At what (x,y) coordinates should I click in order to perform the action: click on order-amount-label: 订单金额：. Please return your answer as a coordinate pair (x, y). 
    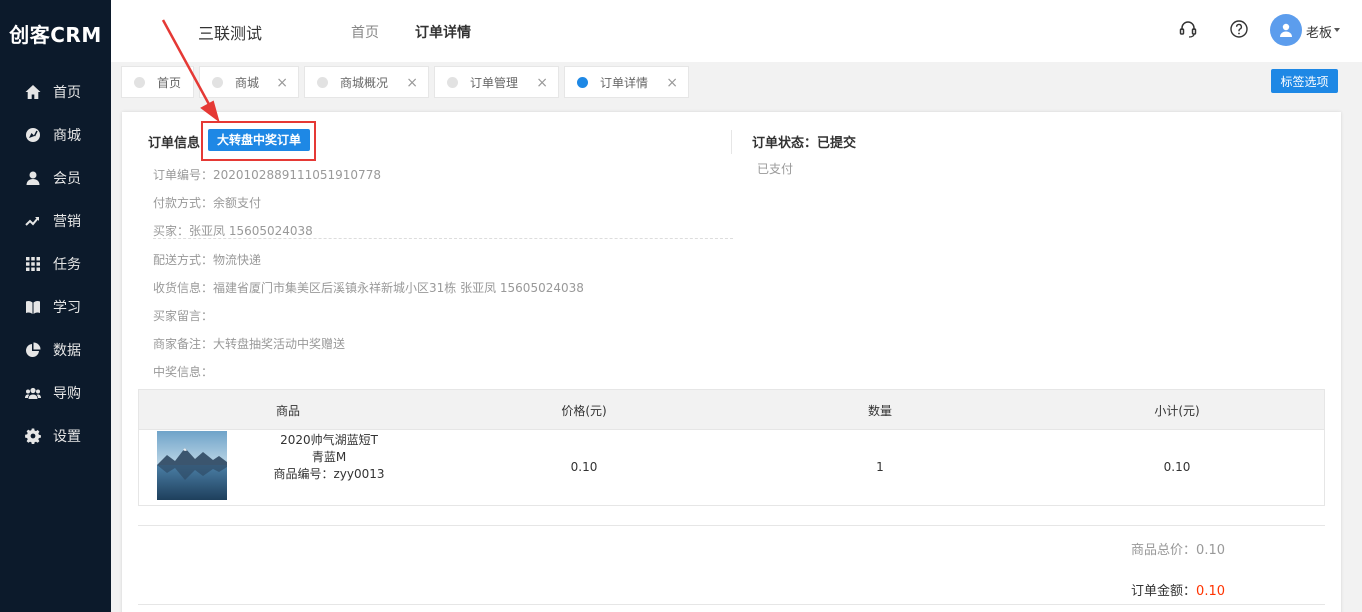
    Looking at the image, I should click on (1164, 591).